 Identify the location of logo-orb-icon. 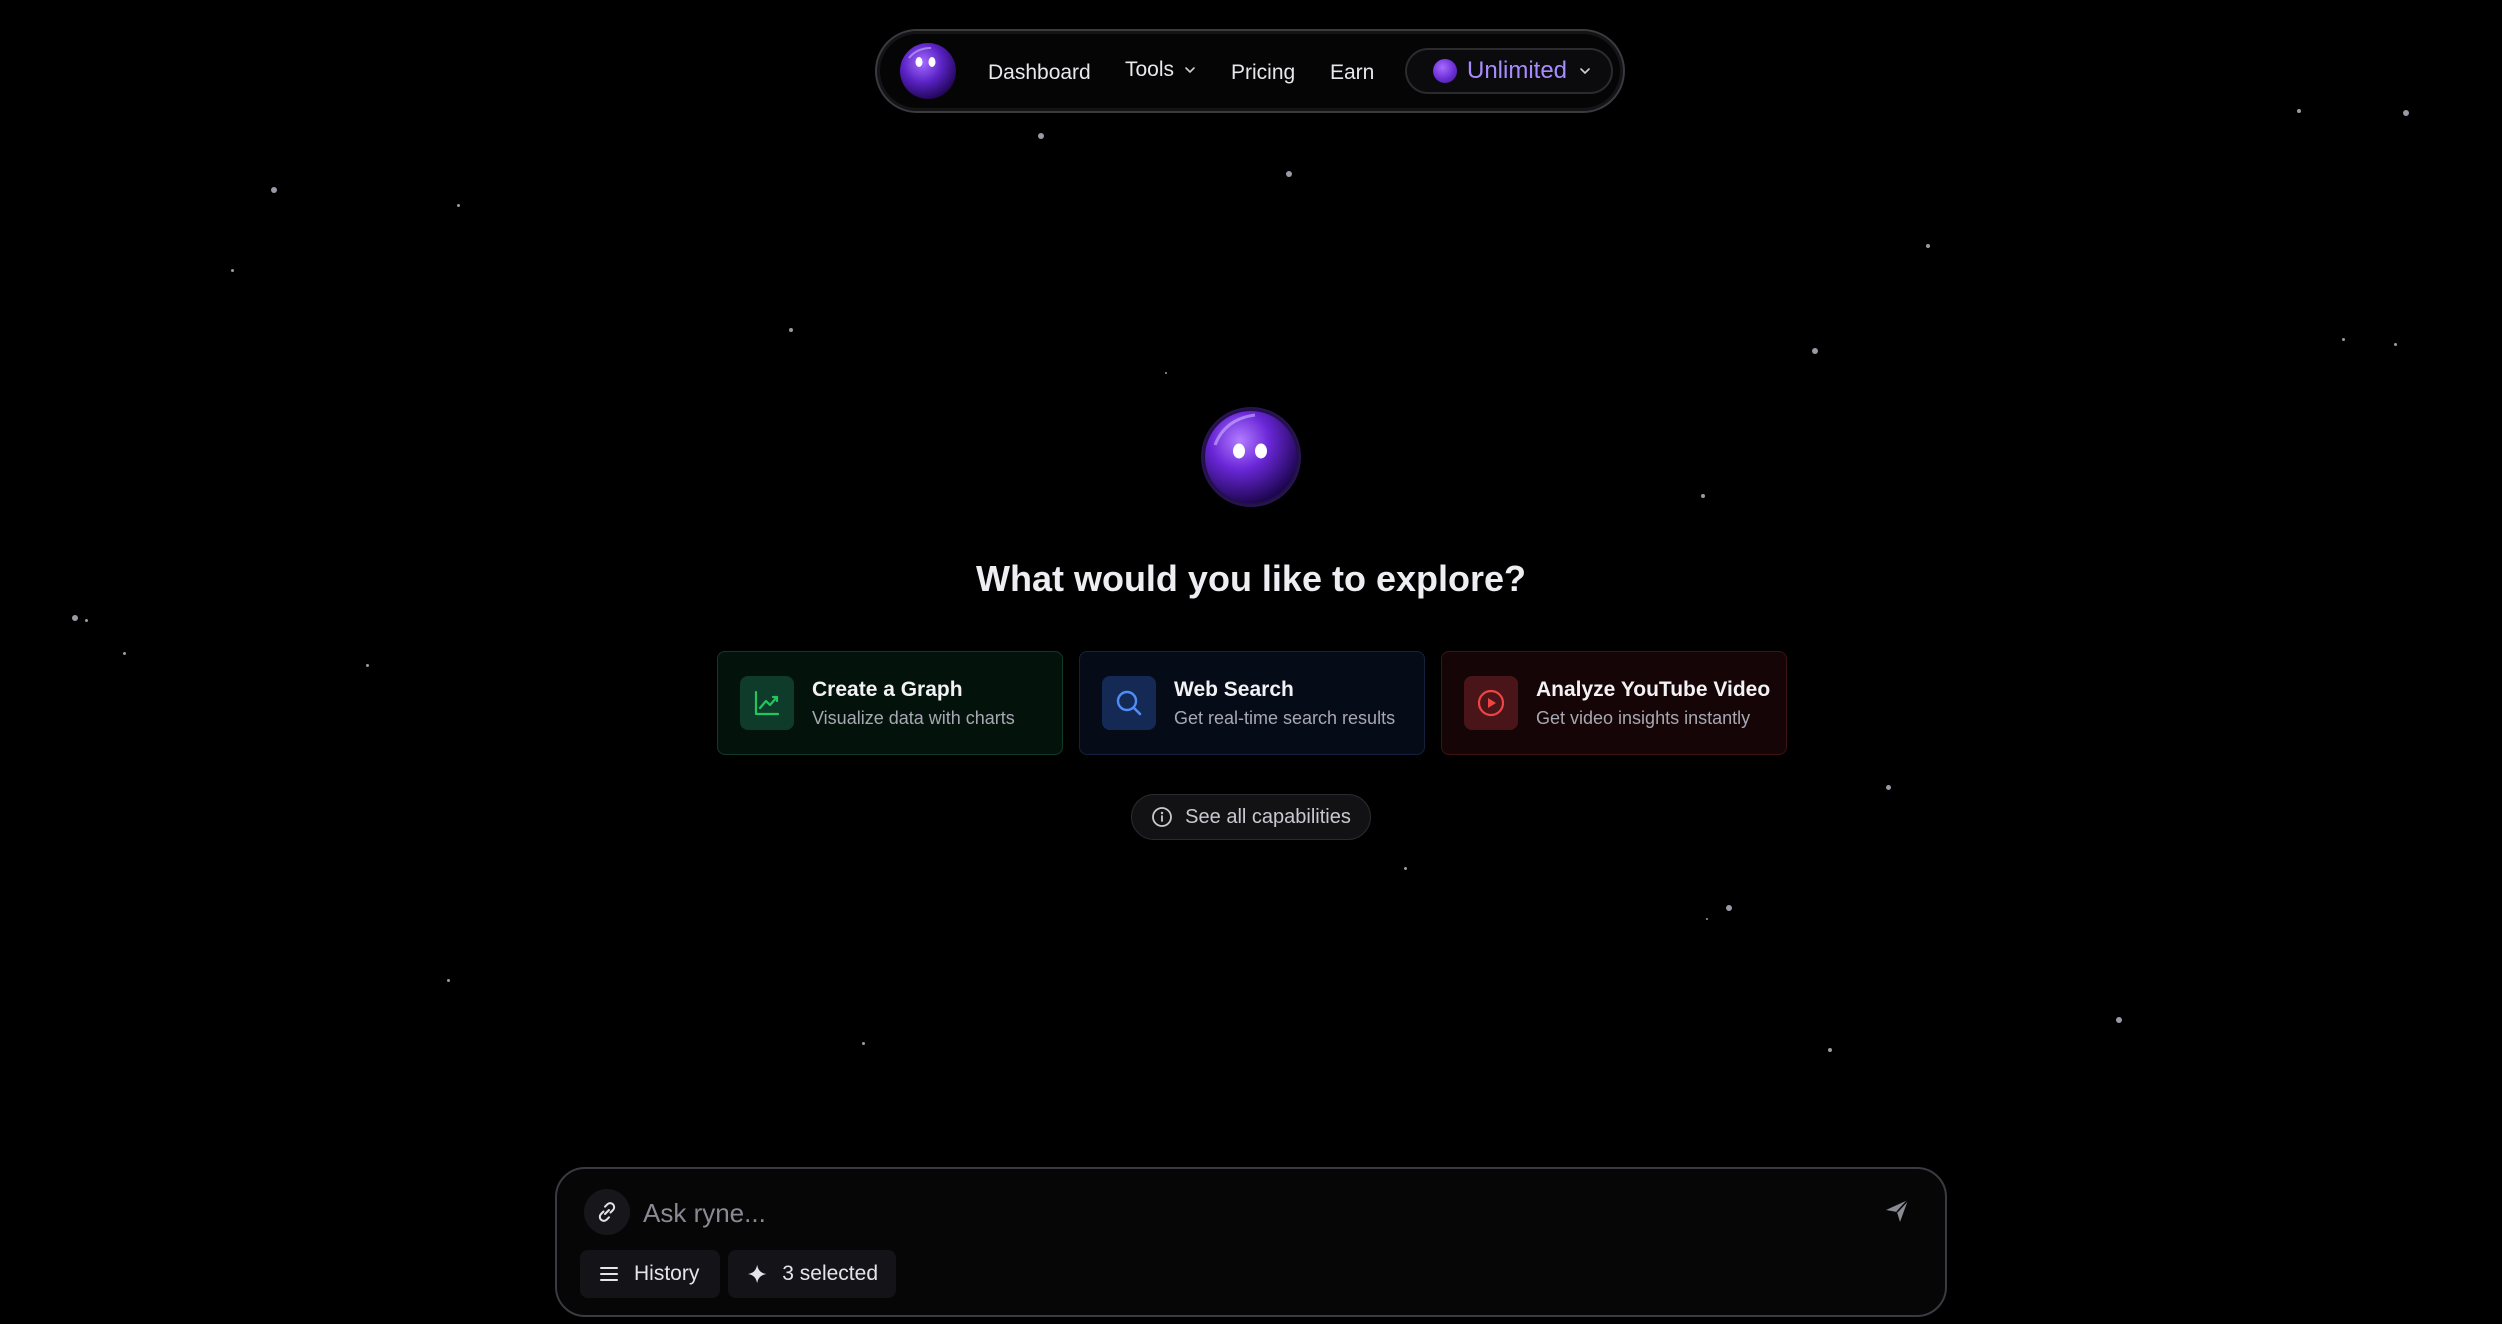
(928, 71).